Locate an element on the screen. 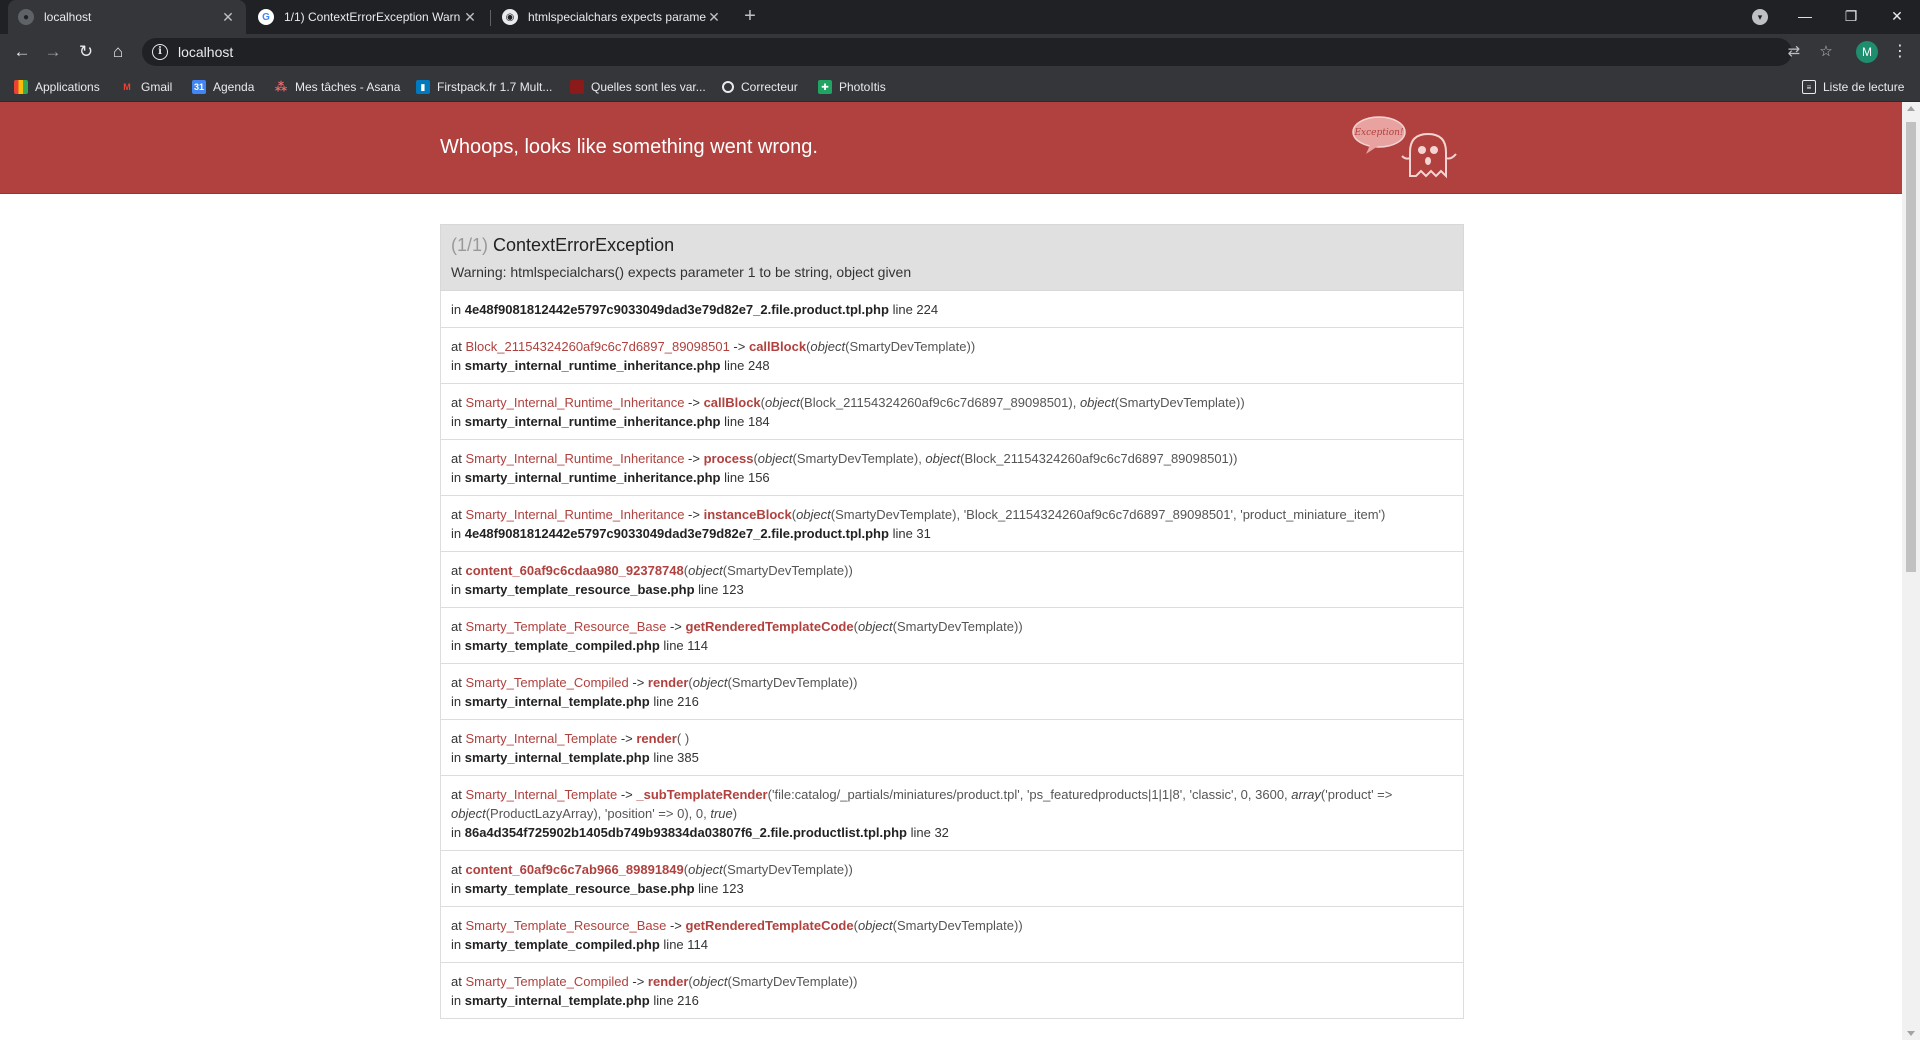 This screenshot has width=1920, height=1040. trace-line: line 216 is located at coordinates (676, 1000).